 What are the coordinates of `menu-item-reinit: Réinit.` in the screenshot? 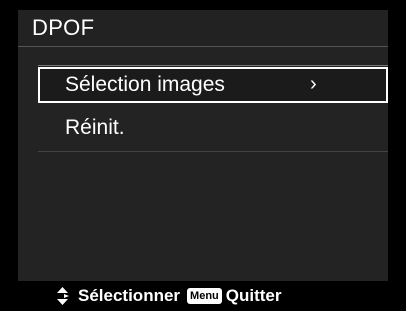 It's located at (213, 131).